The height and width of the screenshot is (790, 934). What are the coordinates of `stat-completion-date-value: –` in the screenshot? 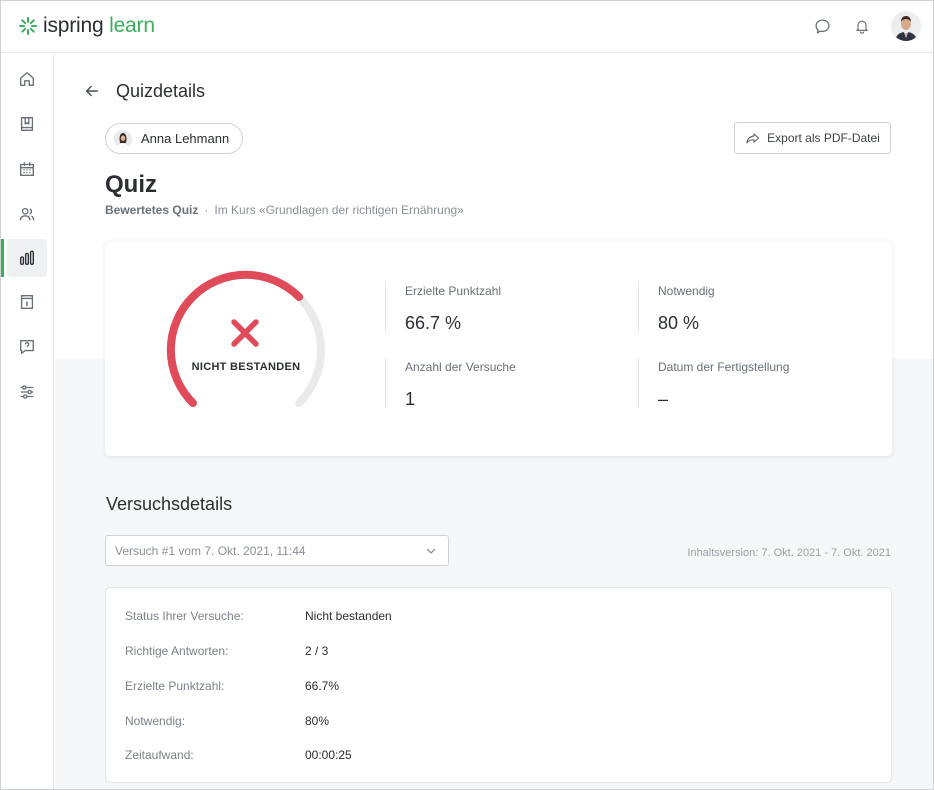 It's located at (663, 399).